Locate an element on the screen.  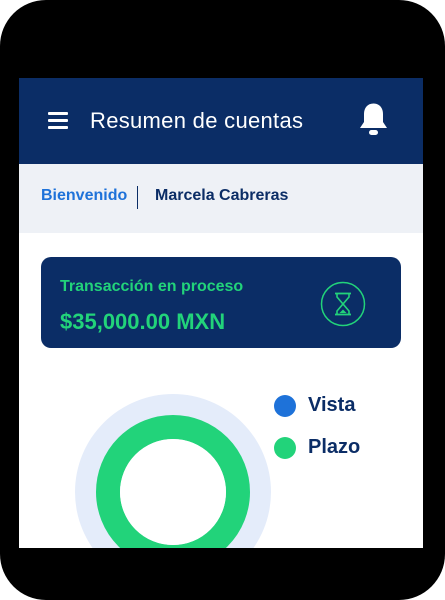
app-header: Resumen de cuentas is located at coordinates (221, 121).